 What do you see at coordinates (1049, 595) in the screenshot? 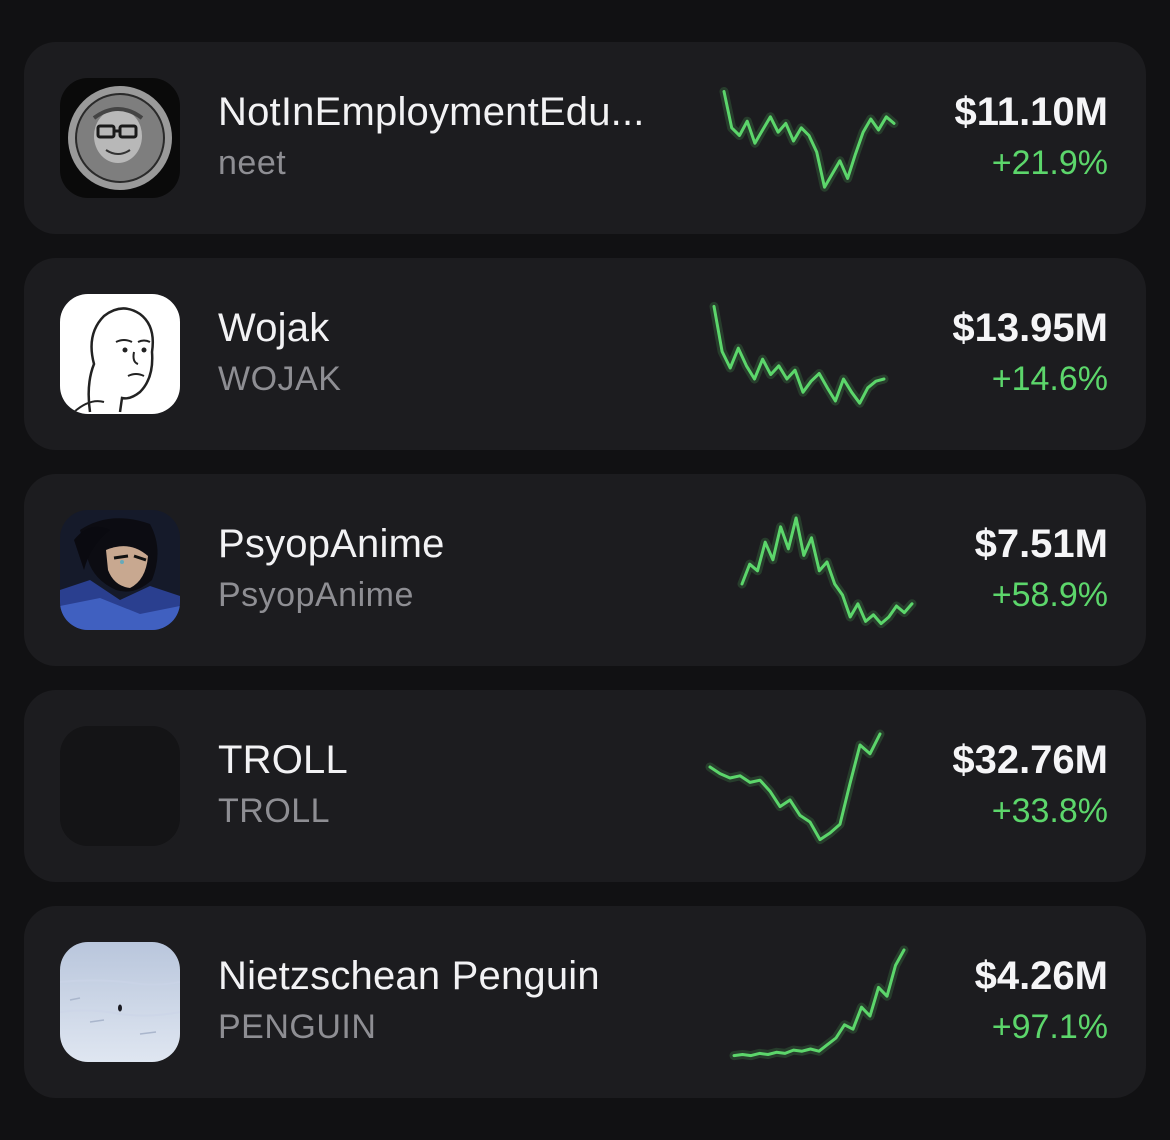
I see `percent-change: +58.9%` at bounding box center [1049, 595].